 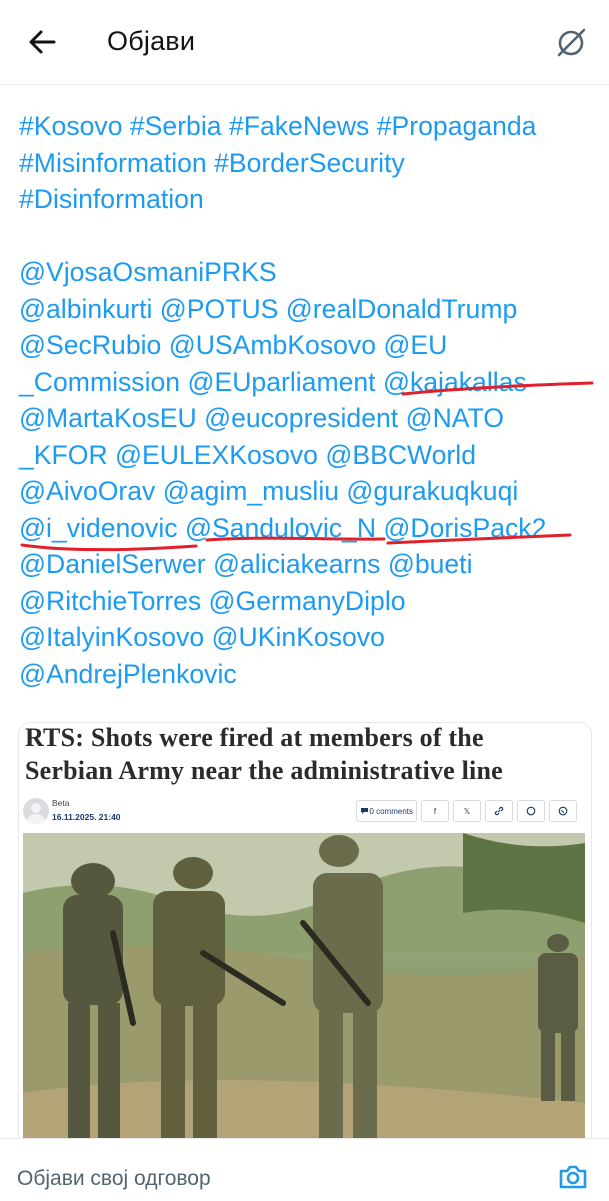 What do you see at coordinates (309, 601) in the screenshot?
I see `mention-line: @RitchieTorres @GermanyDiplo` at bounding box center [309, 601].